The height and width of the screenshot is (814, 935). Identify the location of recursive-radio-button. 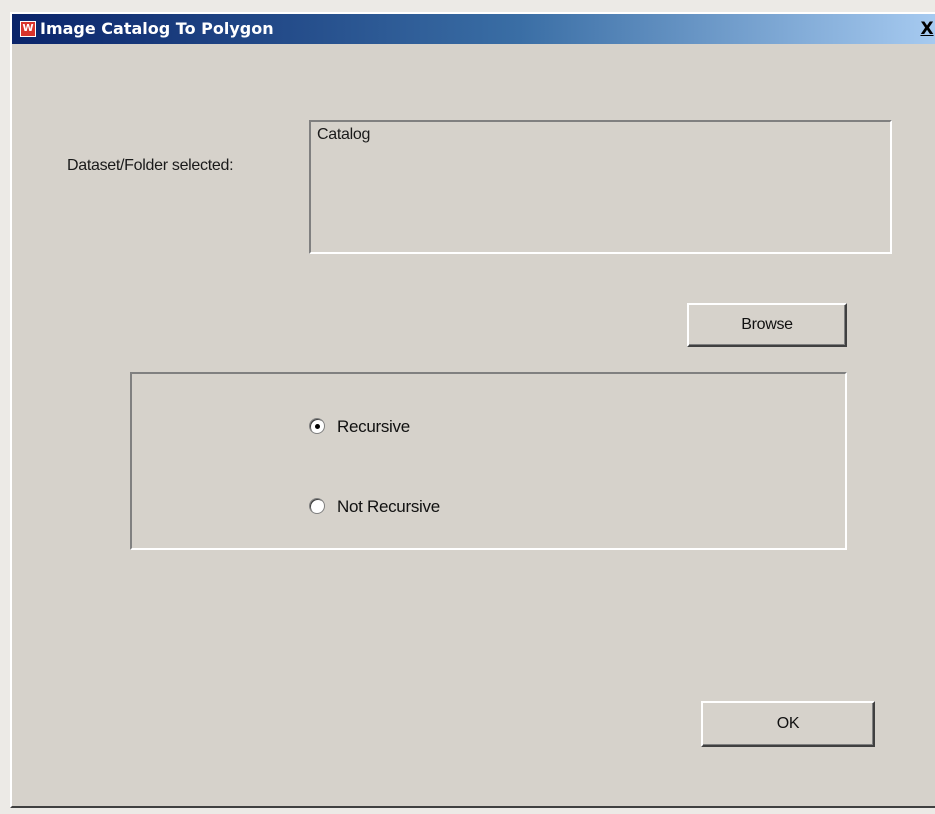
(317, 426).